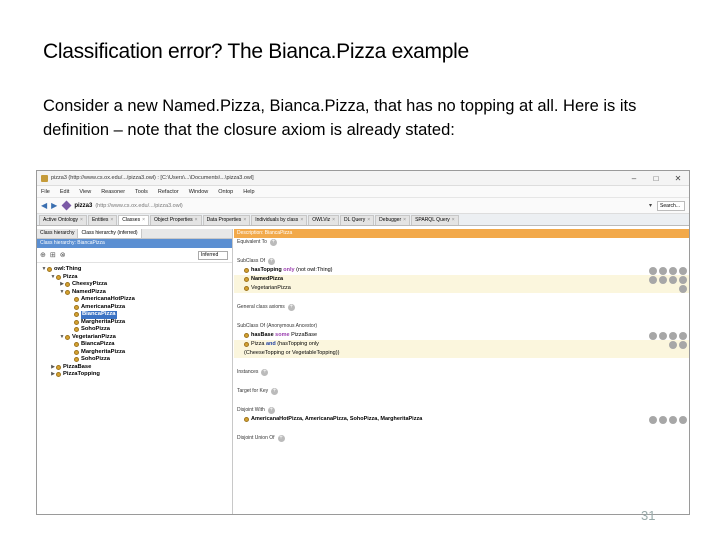 The width and height of the screenshot is (720, 540). Describe the element at coordinates (63, 255) in the screenshot. I see `delete-class-icon: ⊗` at that location.